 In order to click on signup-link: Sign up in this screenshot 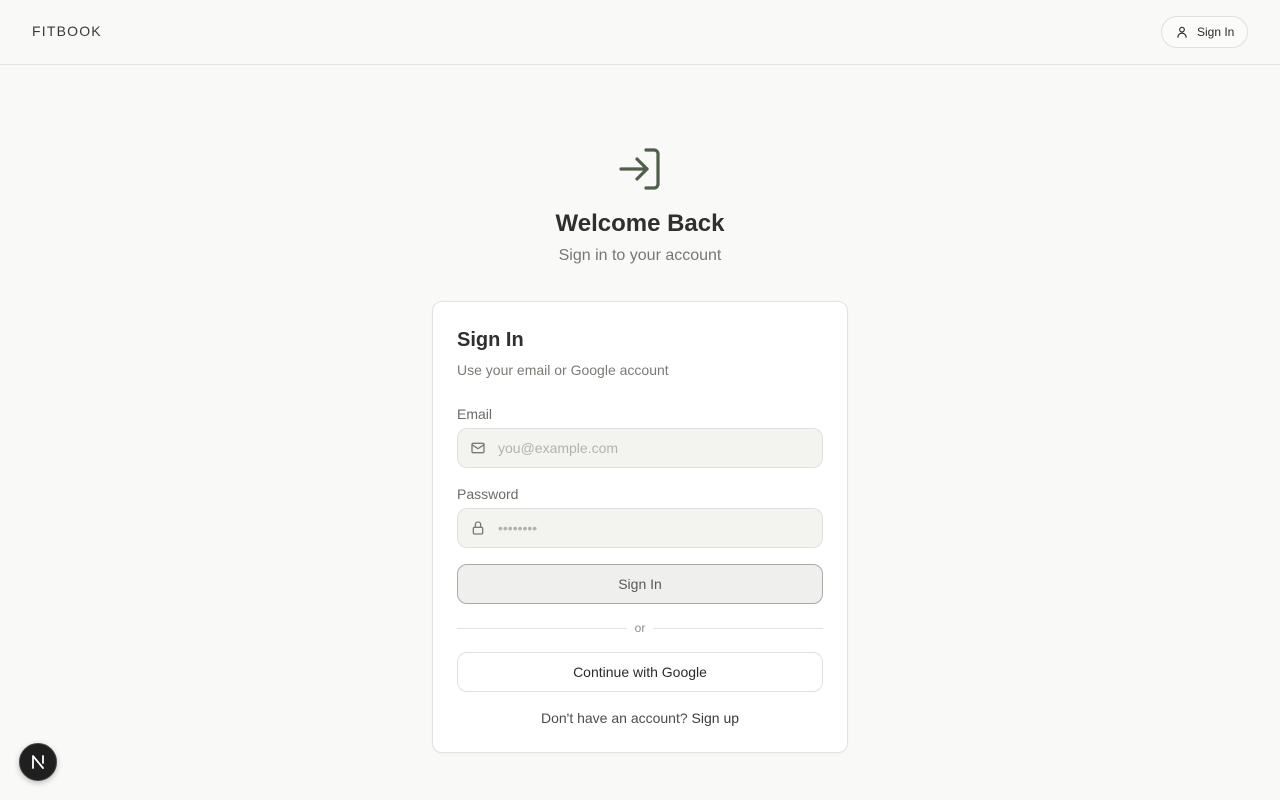, I will do `click(715, 718)`.